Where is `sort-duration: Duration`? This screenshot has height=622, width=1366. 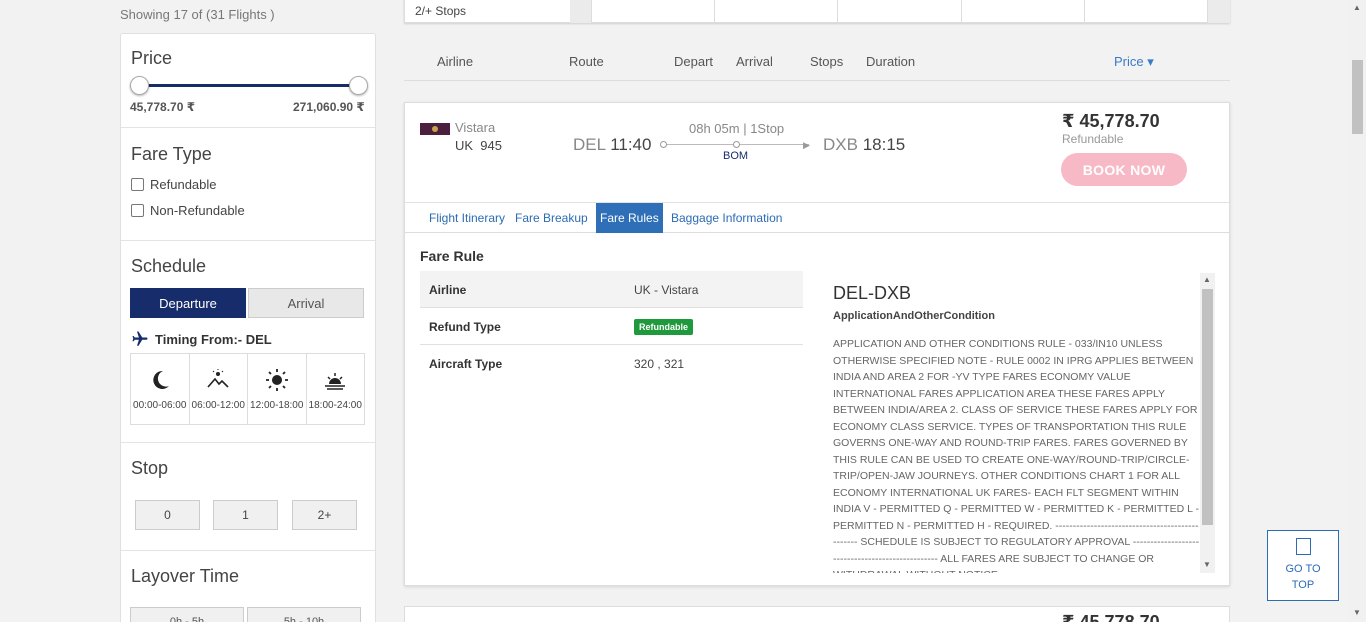
sort-duration: Duration is located at coordinates (890, 61).